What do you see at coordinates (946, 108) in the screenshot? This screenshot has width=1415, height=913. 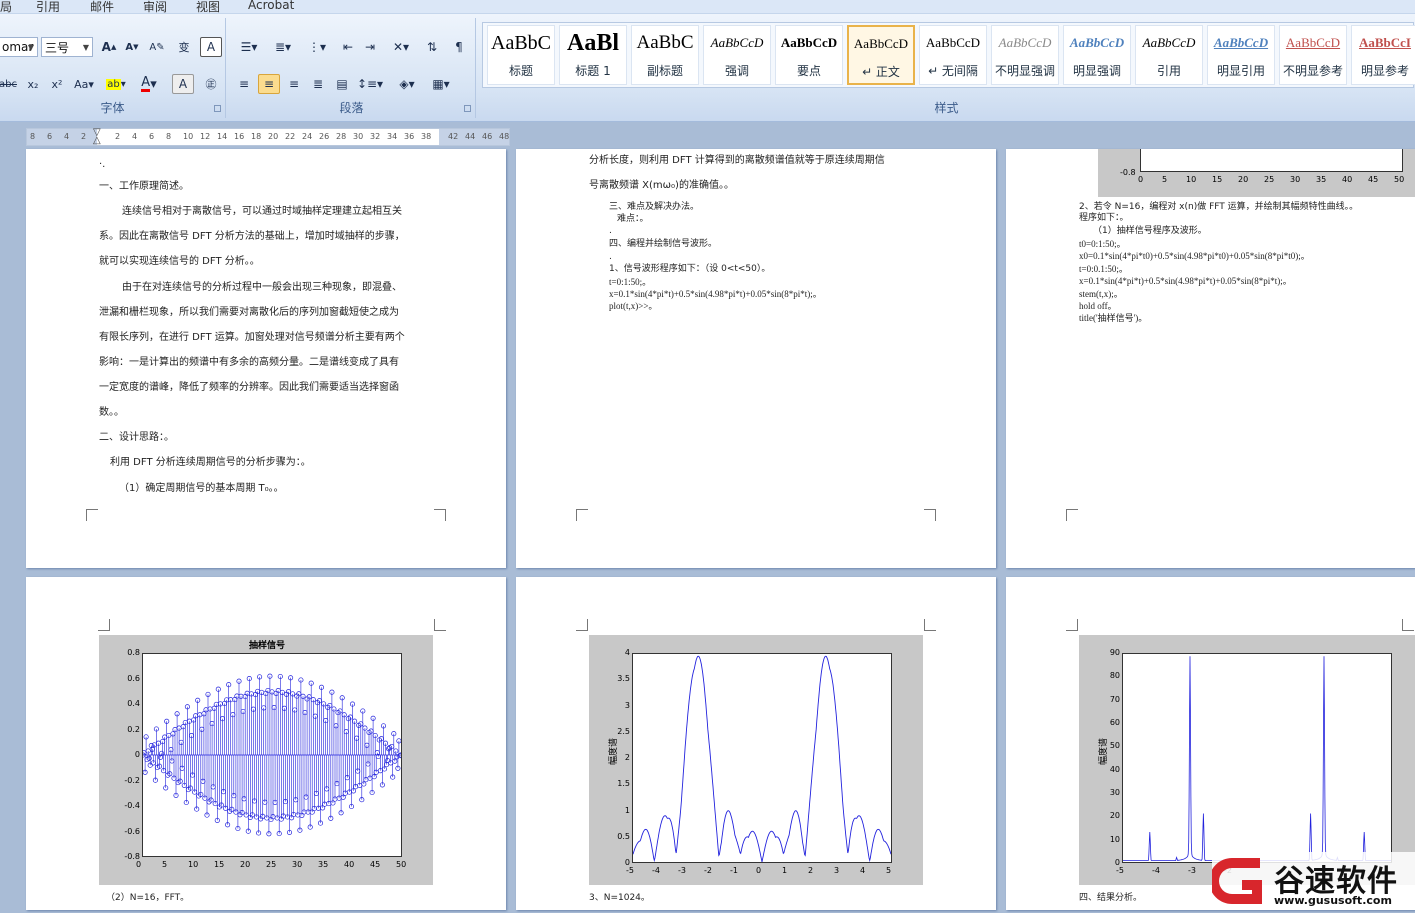 I see `styles-group-label: 样式` at bounding box center [946, 108].